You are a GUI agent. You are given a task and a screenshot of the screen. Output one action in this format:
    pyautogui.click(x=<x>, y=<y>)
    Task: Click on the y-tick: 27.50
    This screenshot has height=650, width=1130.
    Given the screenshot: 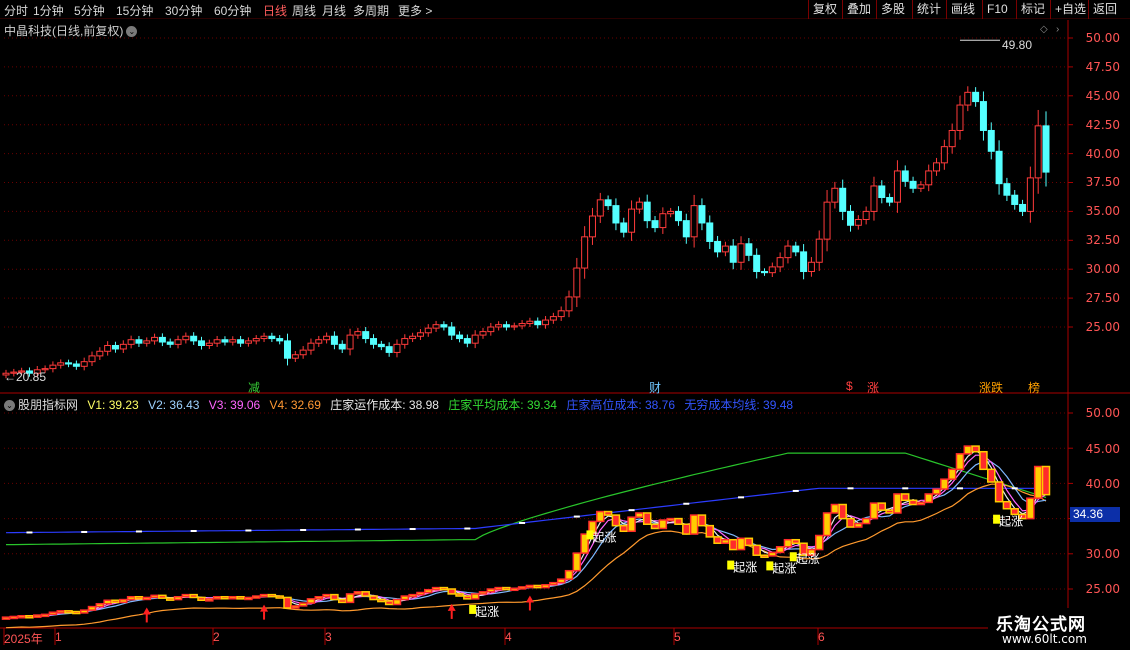 What is the action you would take?
    pyautogui.click(x=1102, y=298)
    